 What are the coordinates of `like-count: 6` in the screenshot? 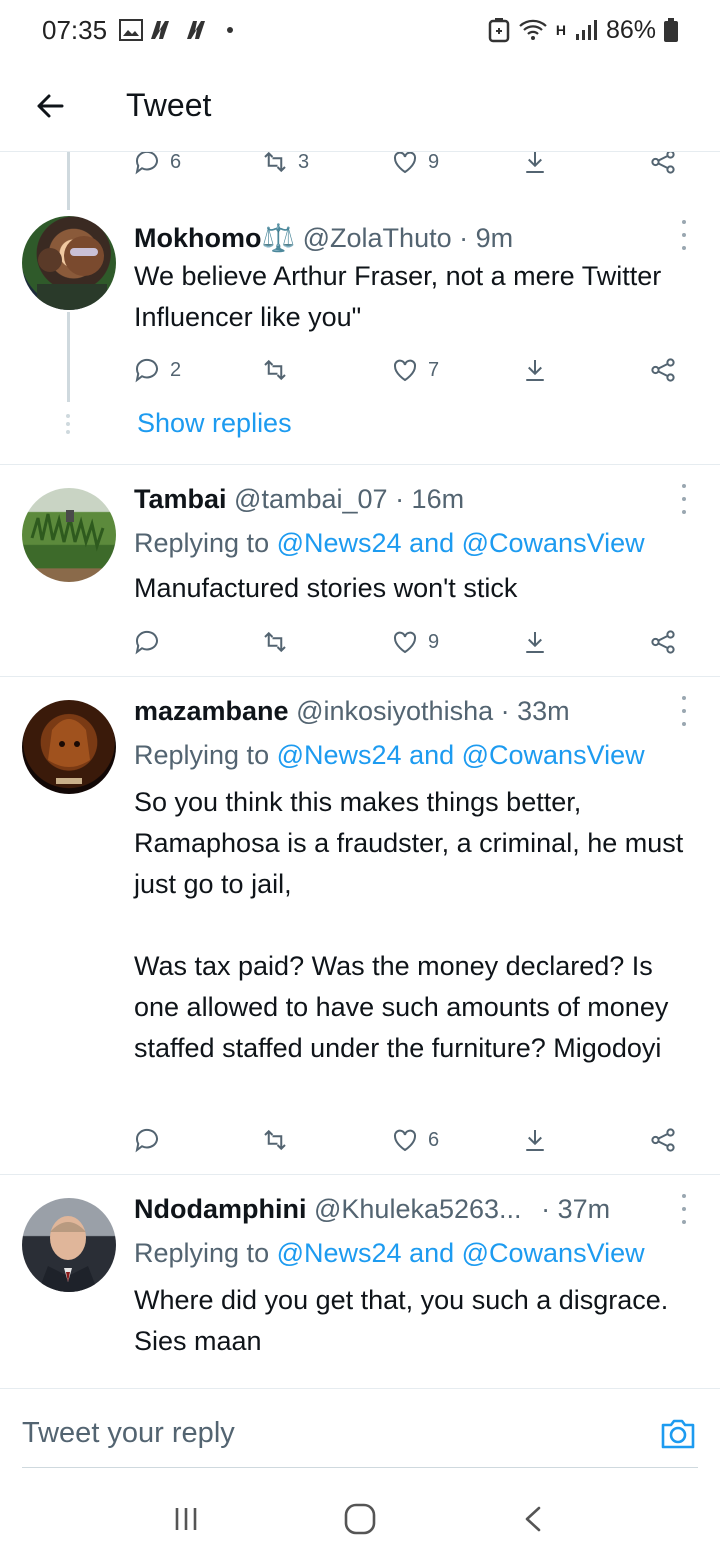 It's located at (434, 1139).